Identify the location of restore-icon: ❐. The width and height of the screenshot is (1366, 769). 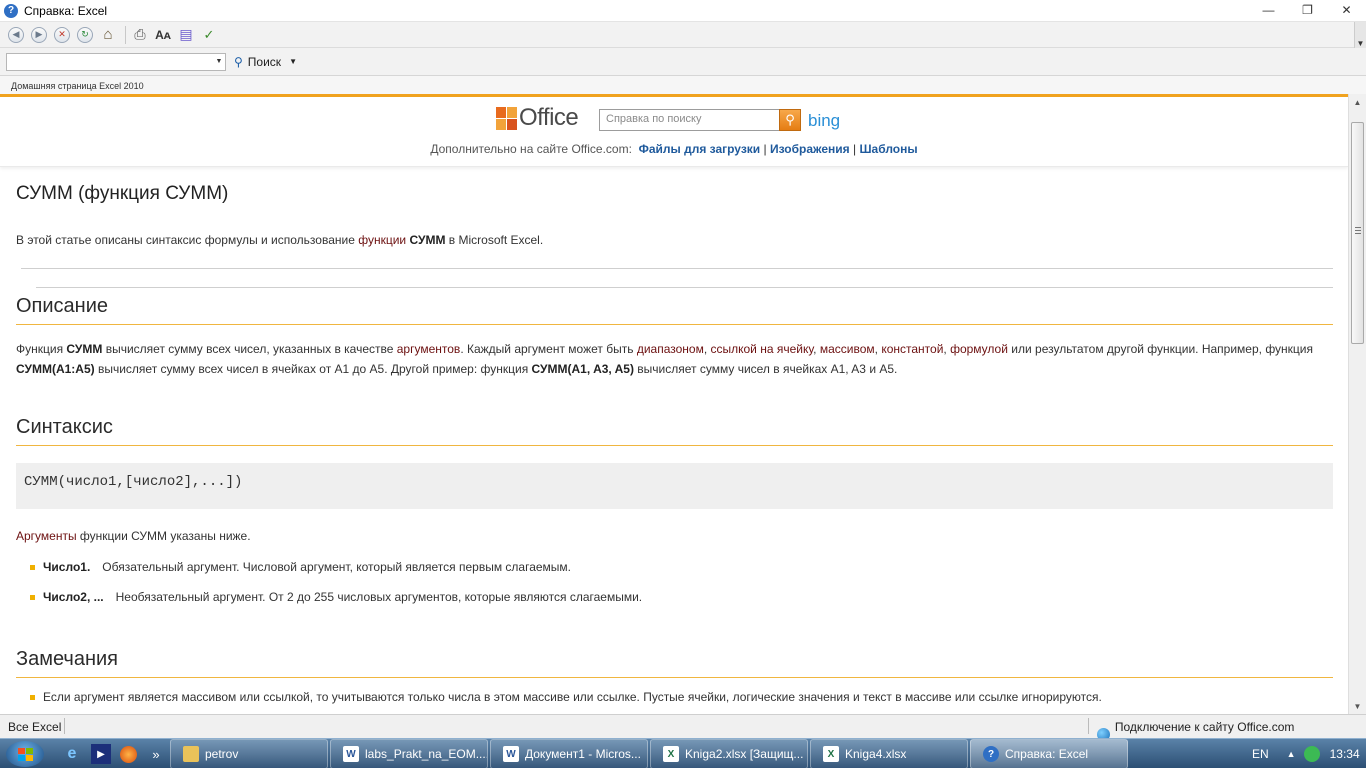
(1307, 10).